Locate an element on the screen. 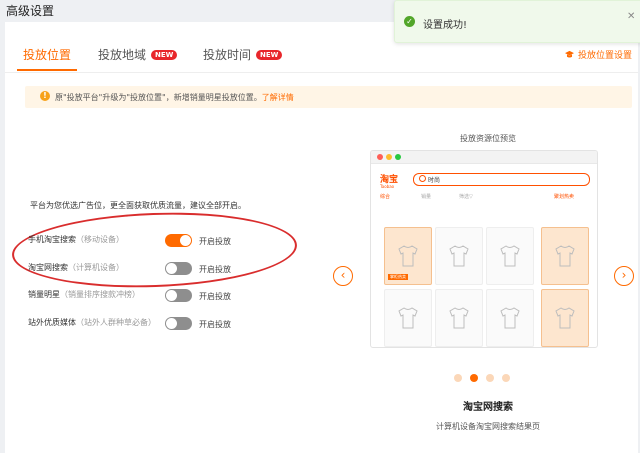 This screenshot has width=640, height=453. page-title: 高级设置 is located at coordinates (30, 11).